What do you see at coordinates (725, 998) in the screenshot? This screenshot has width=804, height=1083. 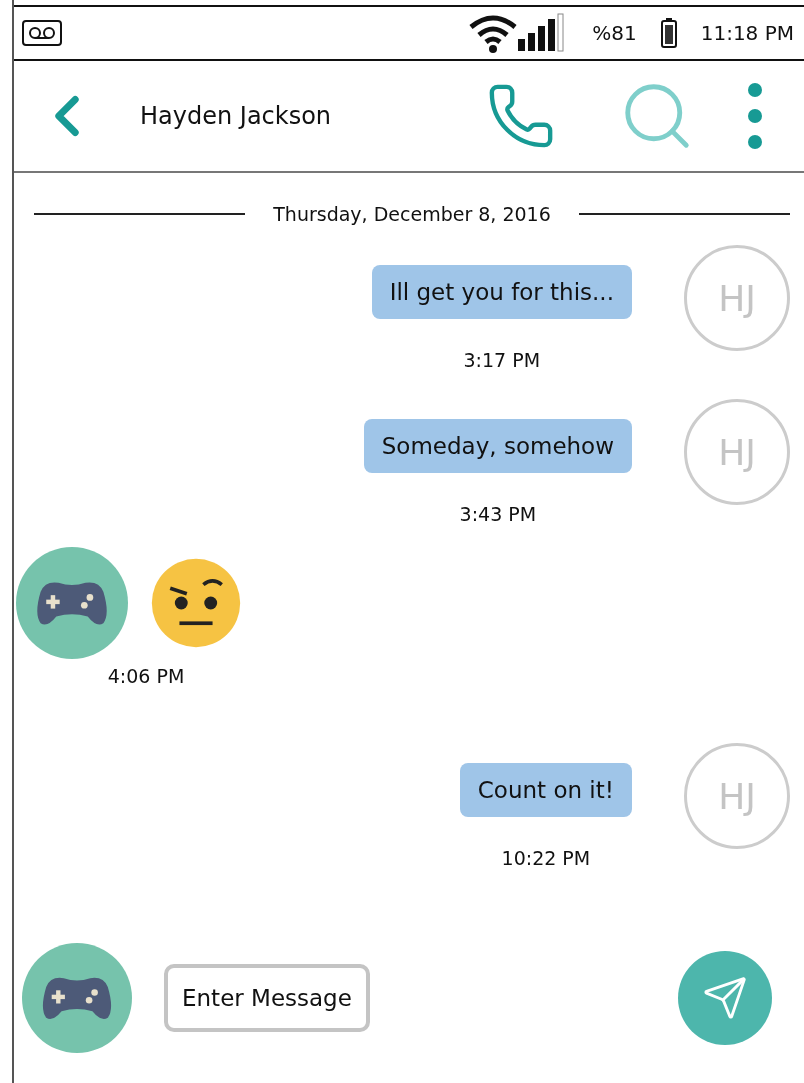 I see `paper-plane-icon` at bounding box center [725, 998].